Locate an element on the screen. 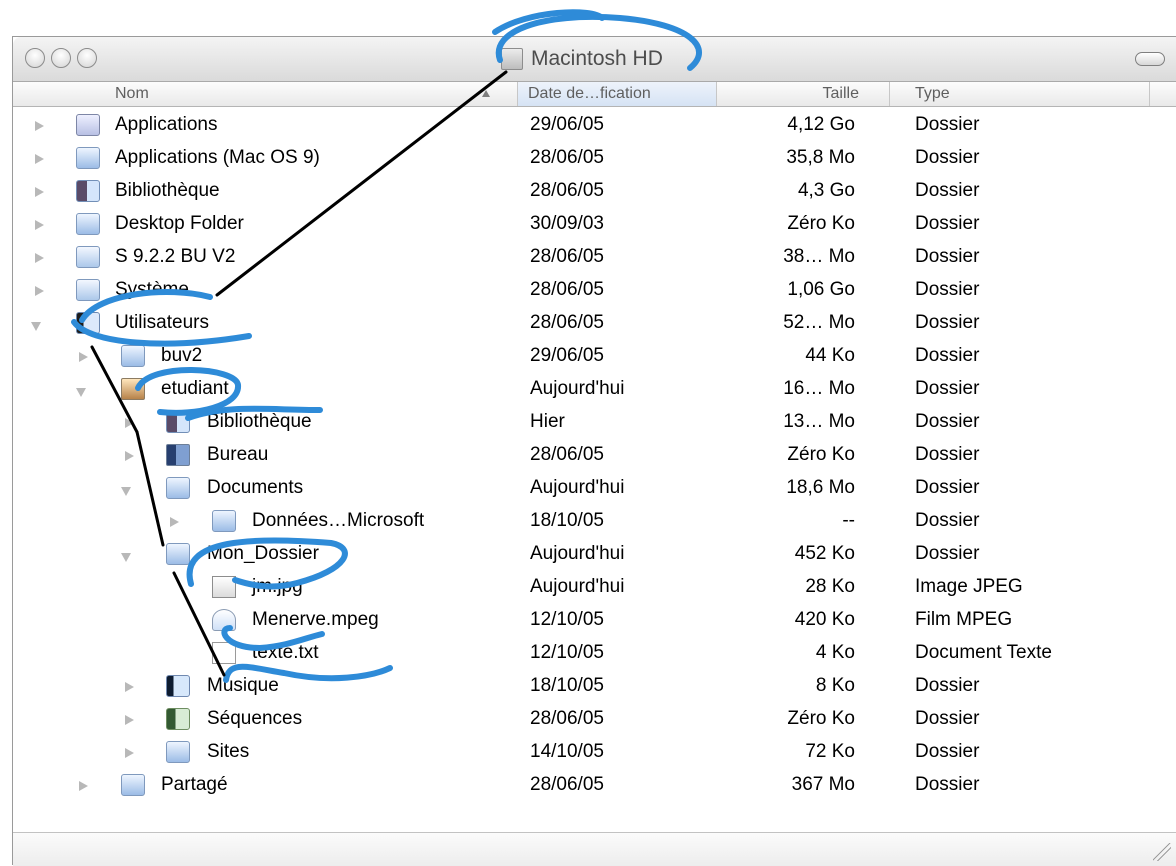 This screenshot has height=866, width=1176. row-size: 28 Ko is located at coordinates (830, 586).